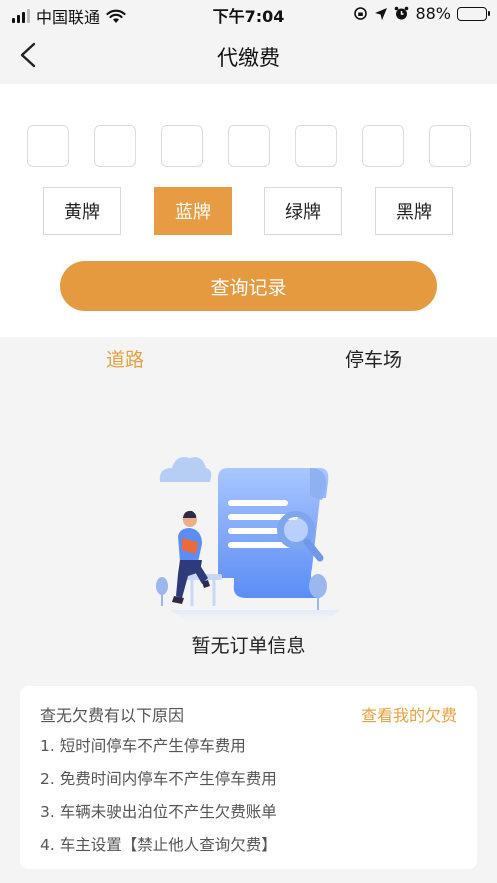  I want to click on status-bar: 中国联通 下午7:04 88%, so click(248, 14).